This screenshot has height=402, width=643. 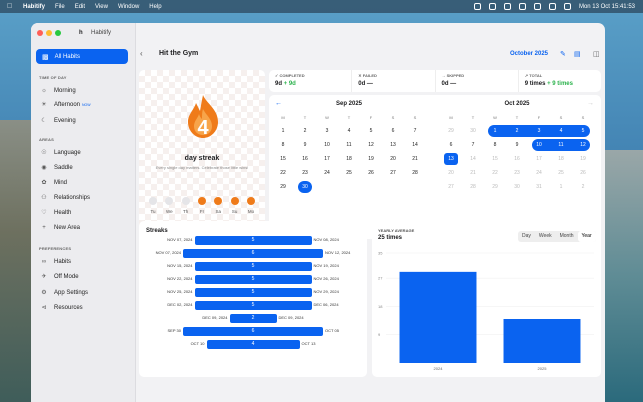 What do you see at coordinates (141, 53) in the screenshot?
I see `back-chevron-icon: ‹` at bounding box center [141, 53].